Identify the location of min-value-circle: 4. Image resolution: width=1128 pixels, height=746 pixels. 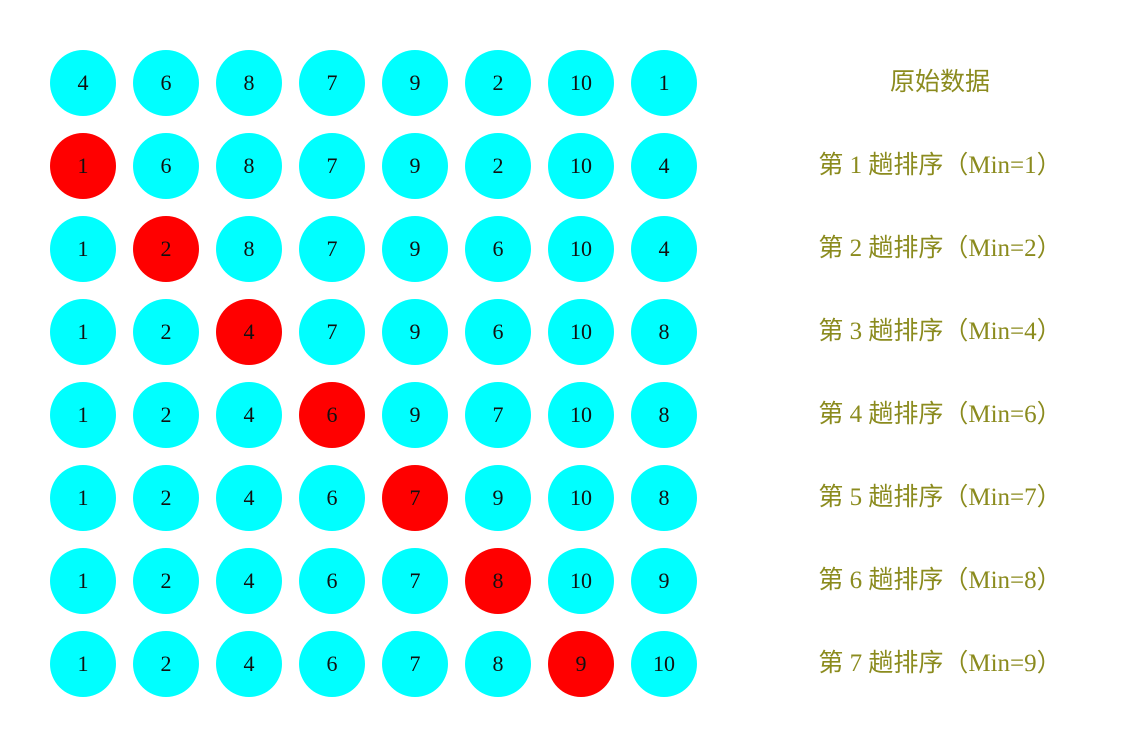
(249, 332).